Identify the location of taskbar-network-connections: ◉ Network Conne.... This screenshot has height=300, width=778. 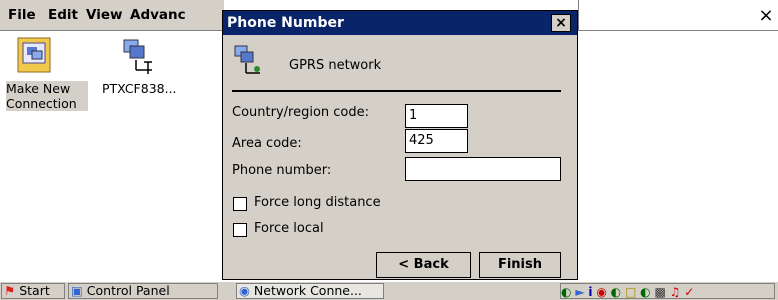
(310, 291).